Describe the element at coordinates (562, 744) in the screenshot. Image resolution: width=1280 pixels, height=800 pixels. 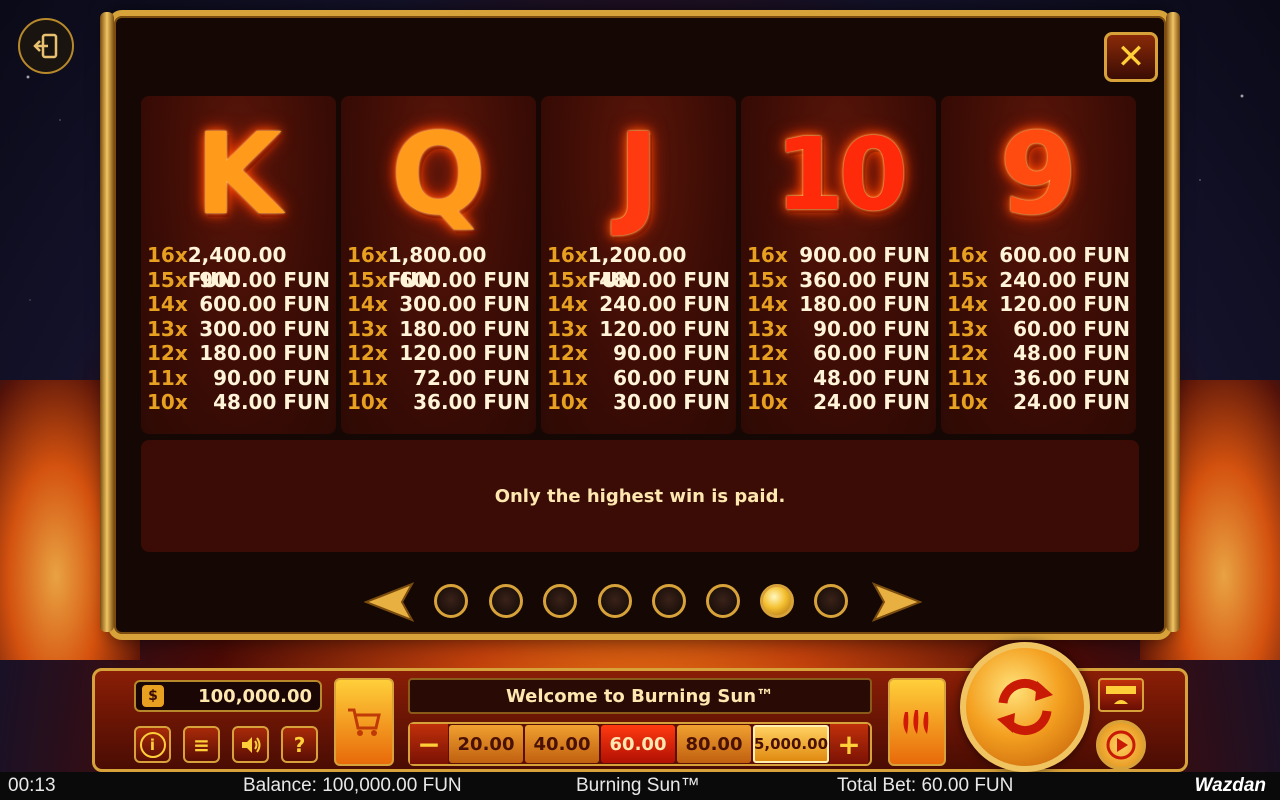
I see `bet-option: 40.00` at that location.